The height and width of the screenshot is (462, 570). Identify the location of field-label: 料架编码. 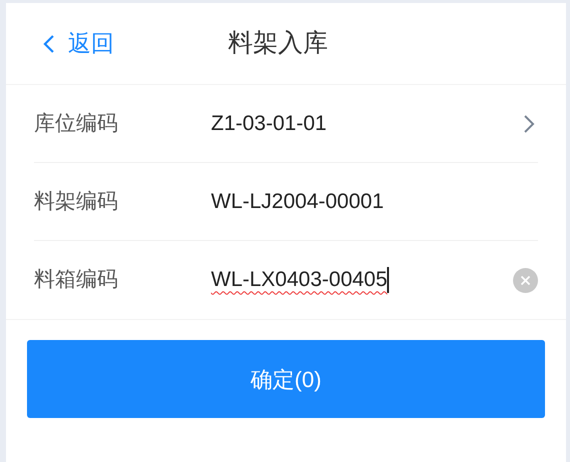
(76, 201).